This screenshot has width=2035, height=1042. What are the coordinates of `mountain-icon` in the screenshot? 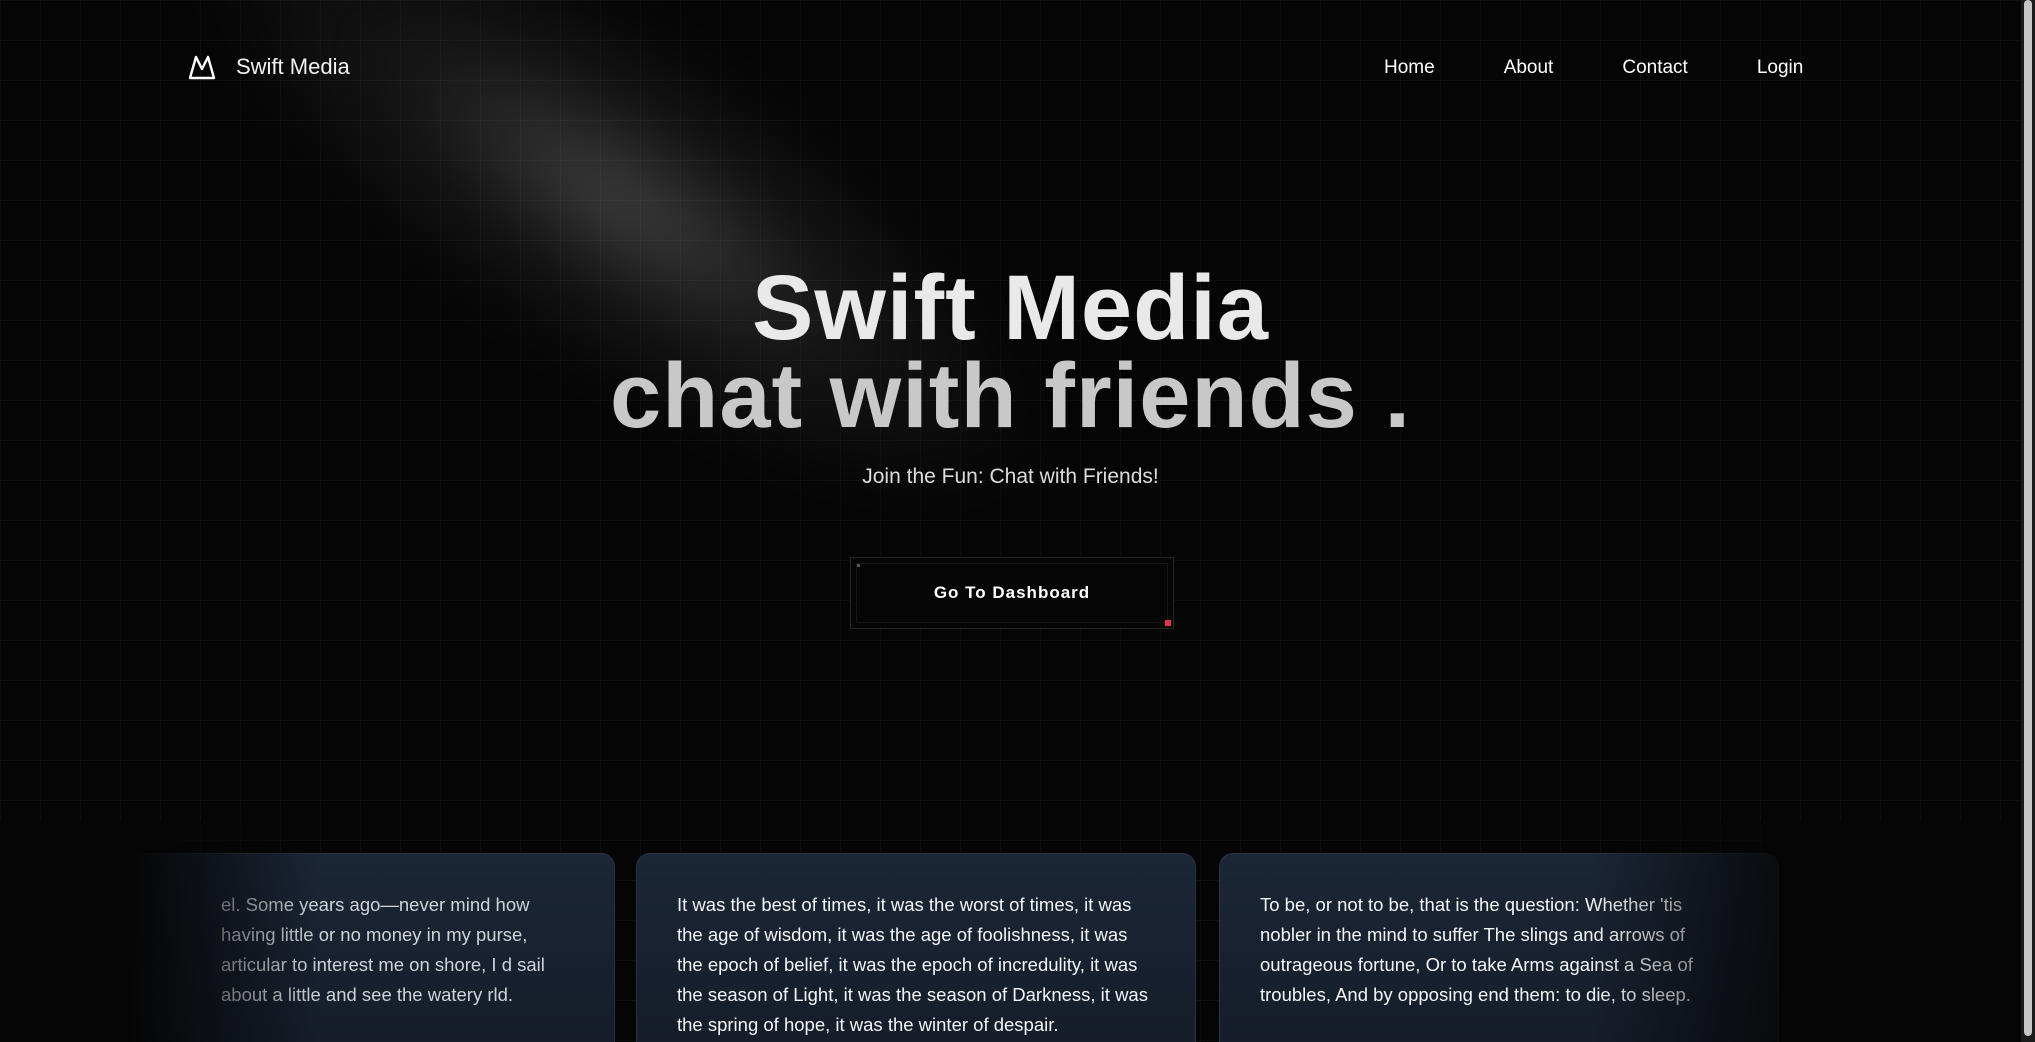 It's located at (202, 67).